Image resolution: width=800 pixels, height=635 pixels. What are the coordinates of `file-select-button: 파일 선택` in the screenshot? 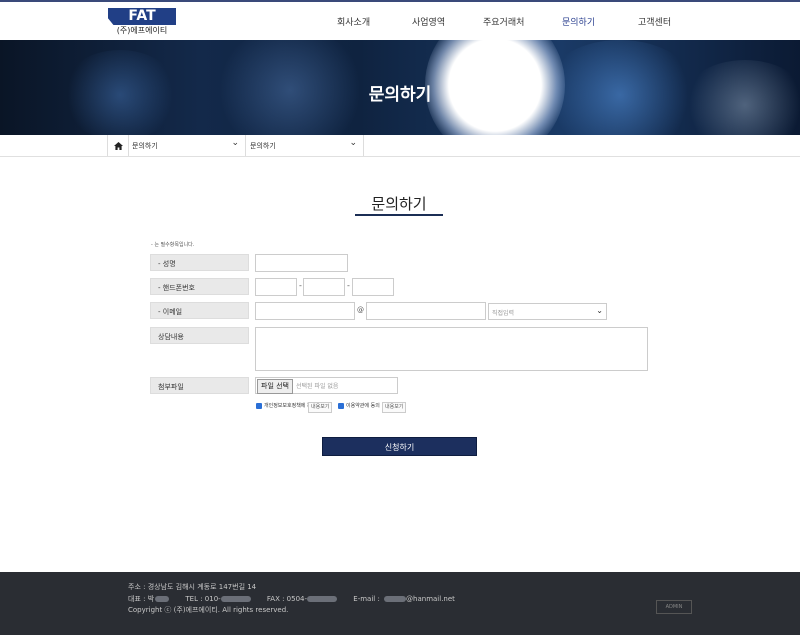 It's located at (275, 386).